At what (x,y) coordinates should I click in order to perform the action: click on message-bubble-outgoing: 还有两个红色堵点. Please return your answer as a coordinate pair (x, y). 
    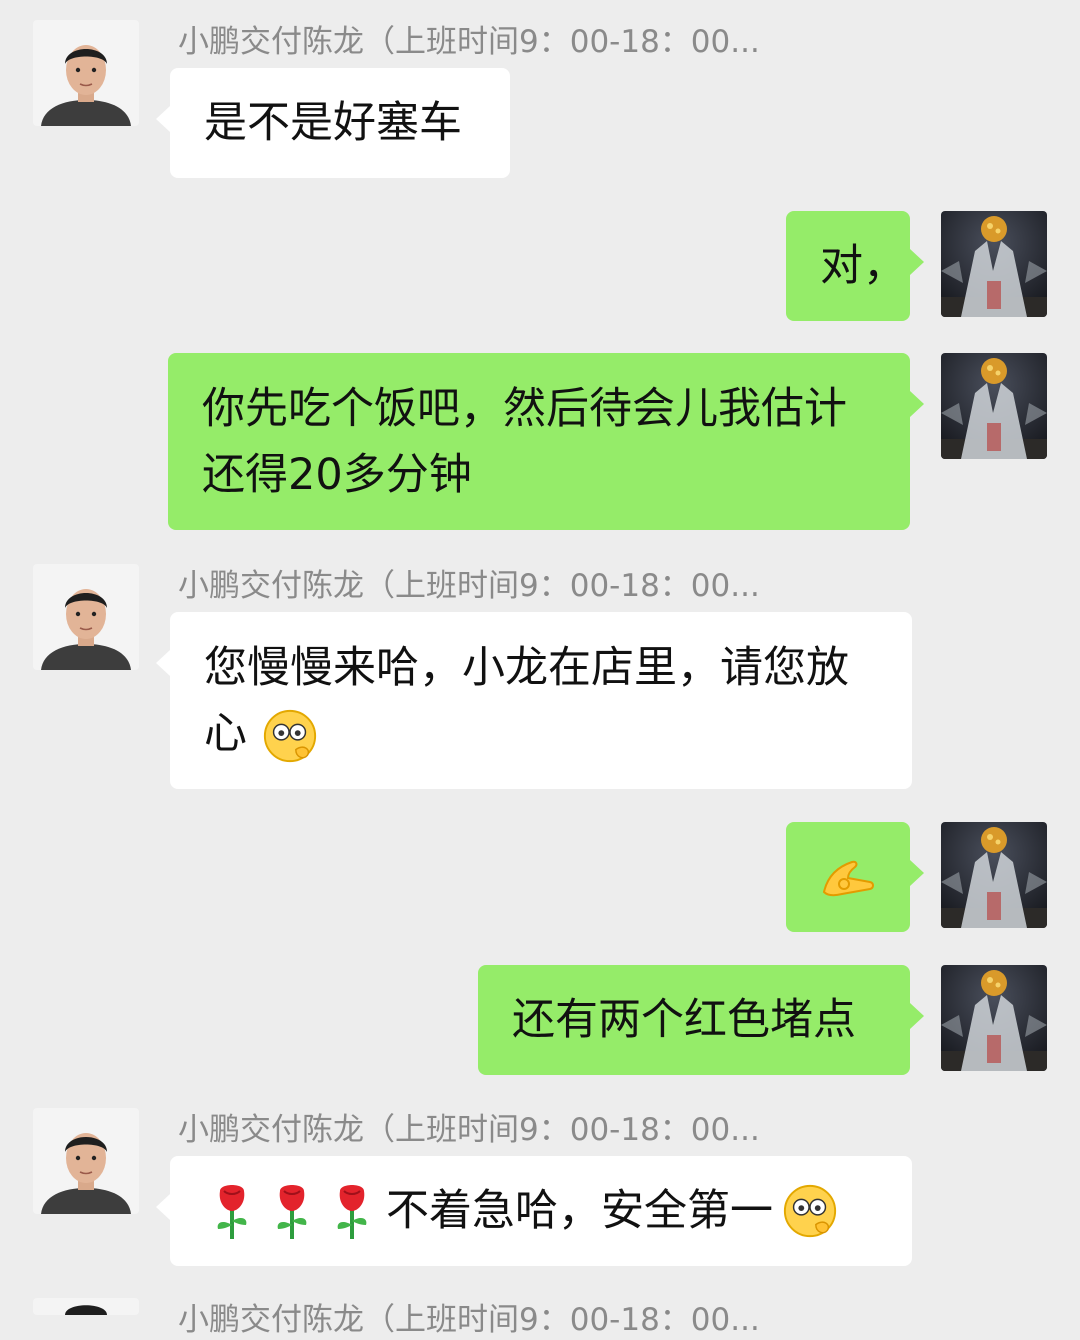
    Looking at the image, I should click on (701, 1020).